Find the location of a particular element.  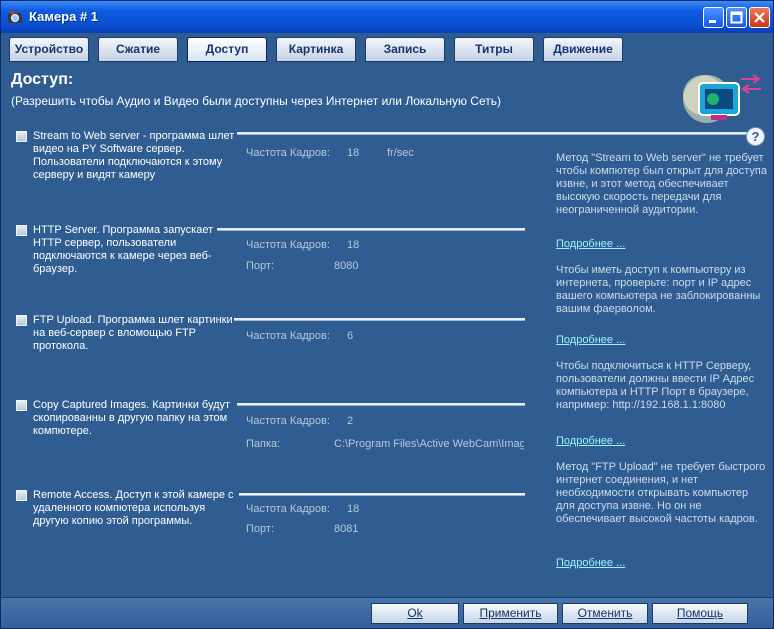

minimize-icon is located at coordinates (712, 21).